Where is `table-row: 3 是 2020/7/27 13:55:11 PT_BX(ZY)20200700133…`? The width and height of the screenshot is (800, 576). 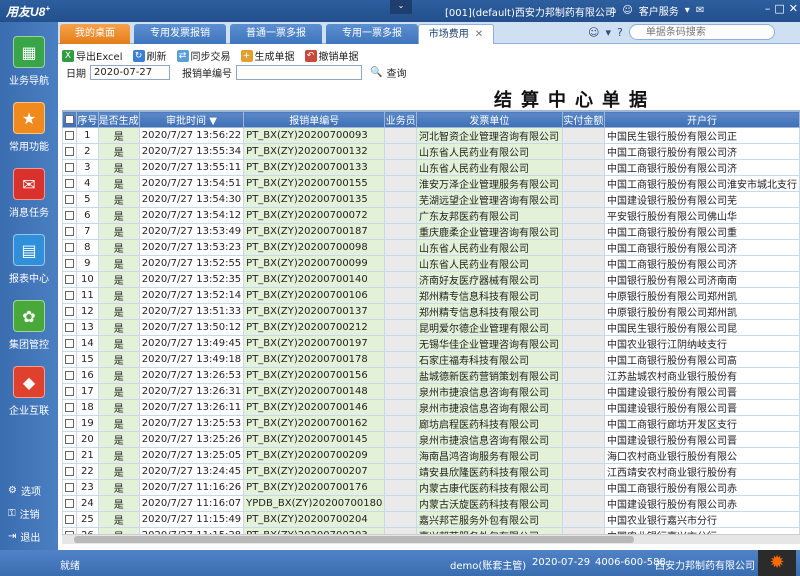 table-row: 3 是 2020/7/27 13:55:11 PT_BX(ZY)20200700133… is located at coordinates (431, 167).